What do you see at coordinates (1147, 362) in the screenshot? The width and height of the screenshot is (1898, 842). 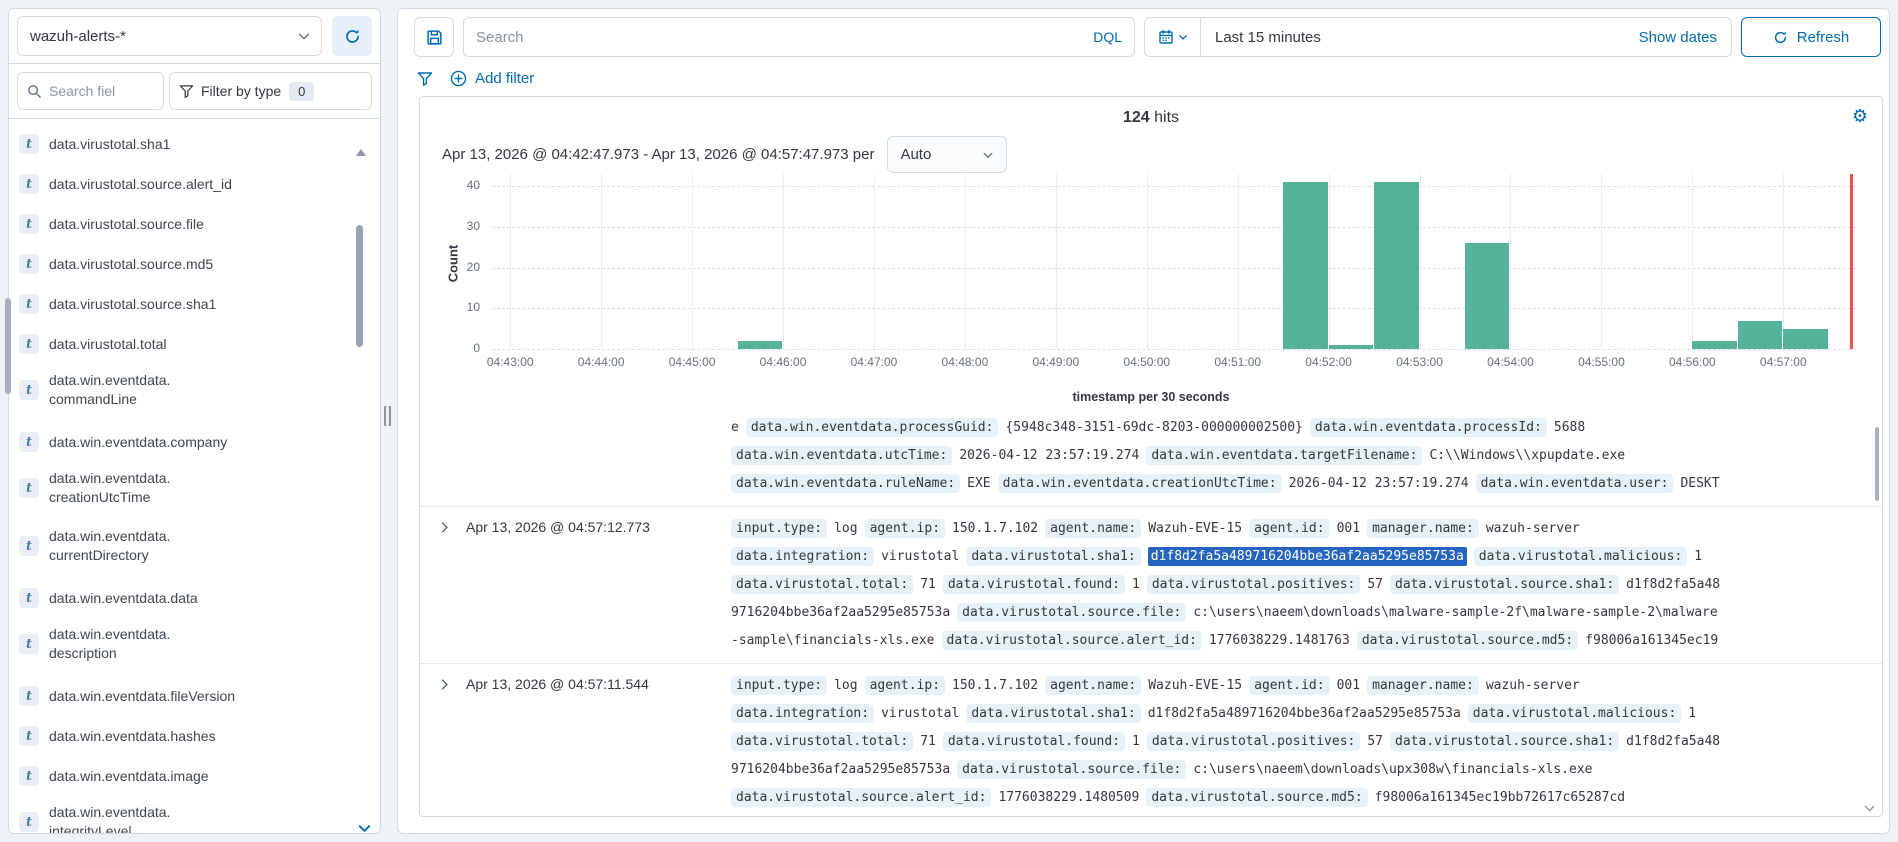 I see `x-tick-label: 04:50:00` at bounding box center [1147, 362].